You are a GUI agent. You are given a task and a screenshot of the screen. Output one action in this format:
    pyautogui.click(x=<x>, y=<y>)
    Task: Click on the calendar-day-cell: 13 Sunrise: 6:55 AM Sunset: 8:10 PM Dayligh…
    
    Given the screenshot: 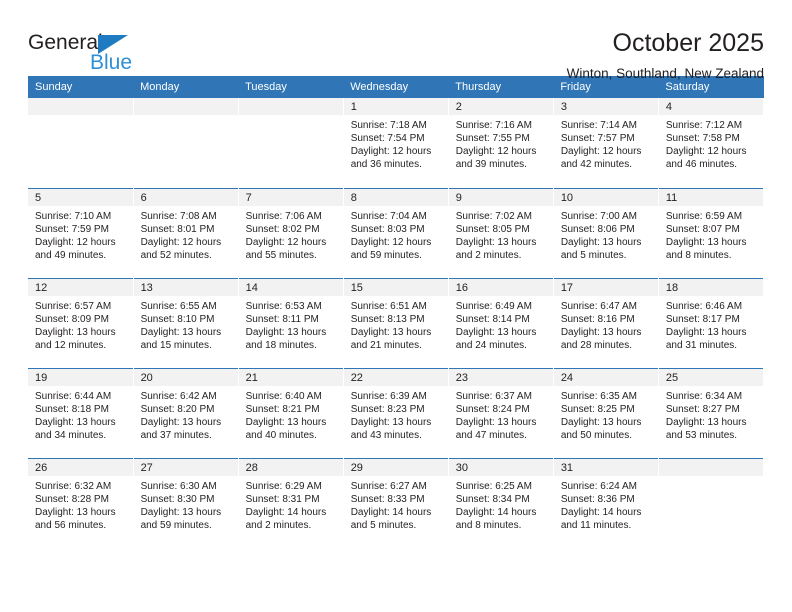 What is the action you would take?
    pyautogui.click(x=186, y=322)
    